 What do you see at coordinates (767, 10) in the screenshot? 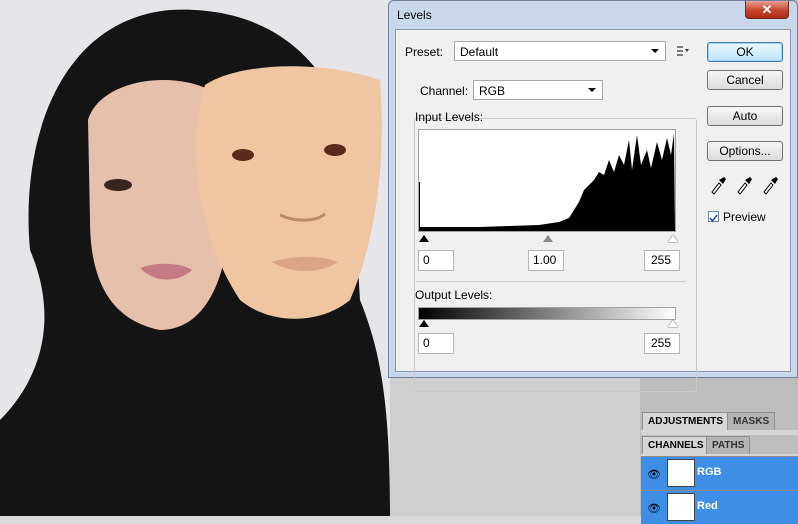
I see `close-button: ✕` at bounding box center [767, 10].